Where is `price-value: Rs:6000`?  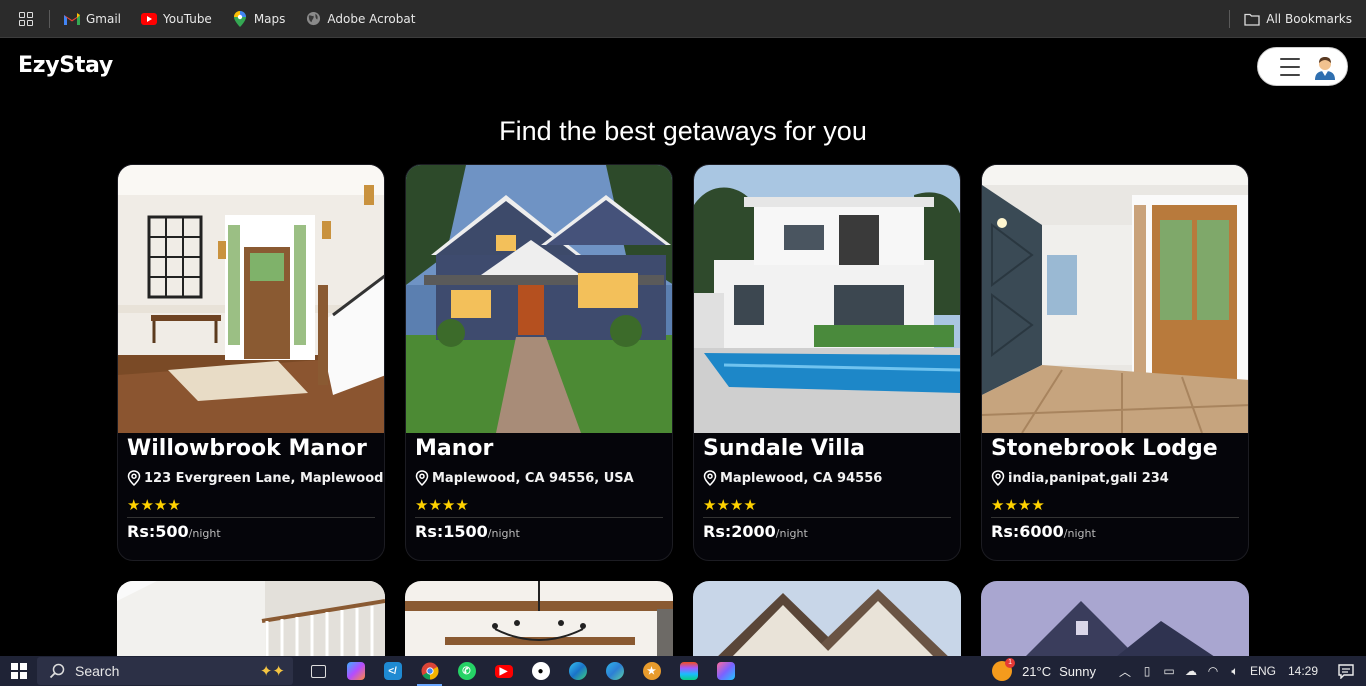
price-value: Rs:6000 is located at coordinates (1027, 531).